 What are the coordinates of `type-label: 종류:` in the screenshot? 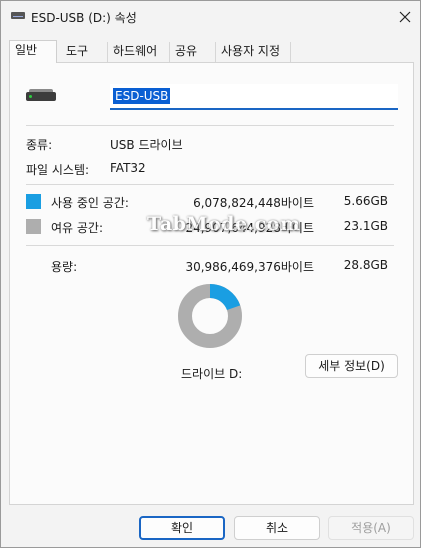 It's located at (39, 145).